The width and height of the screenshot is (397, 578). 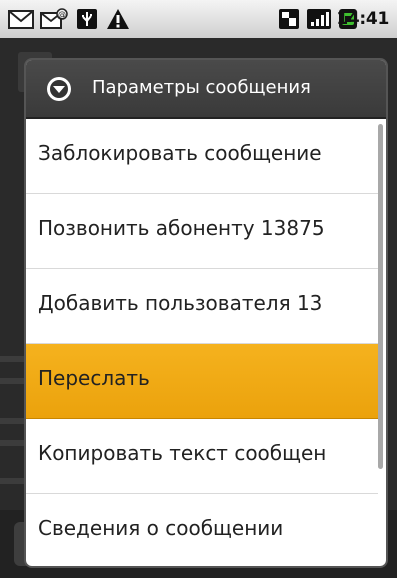 I want to click on gmail-icon, so click(x=21, y=19).